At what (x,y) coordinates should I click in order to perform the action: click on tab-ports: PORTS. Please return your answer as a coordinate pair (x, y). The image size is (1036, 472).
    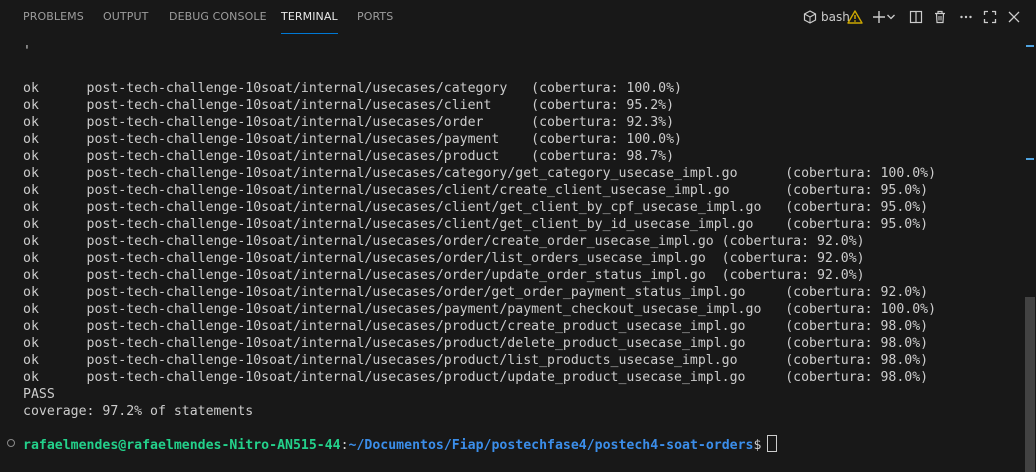
    Looking at the image, I should click on (375, 16).